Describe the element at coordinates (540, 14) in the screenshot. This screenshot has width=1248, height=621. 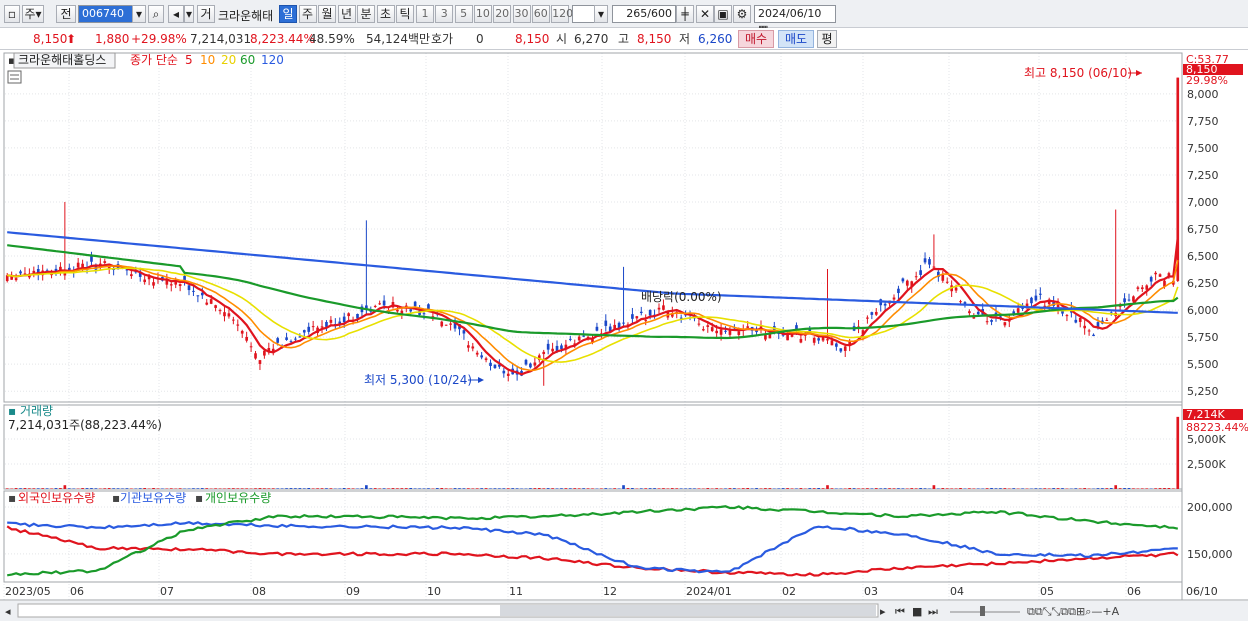
I see `minute-tab-60: 60` at that location.